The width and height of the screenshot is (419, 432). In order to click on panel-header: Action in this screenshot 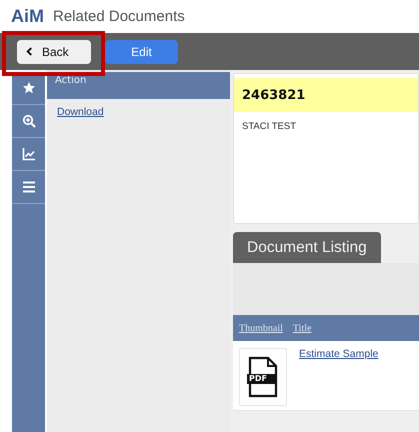, I will do `click(138, 85)`.